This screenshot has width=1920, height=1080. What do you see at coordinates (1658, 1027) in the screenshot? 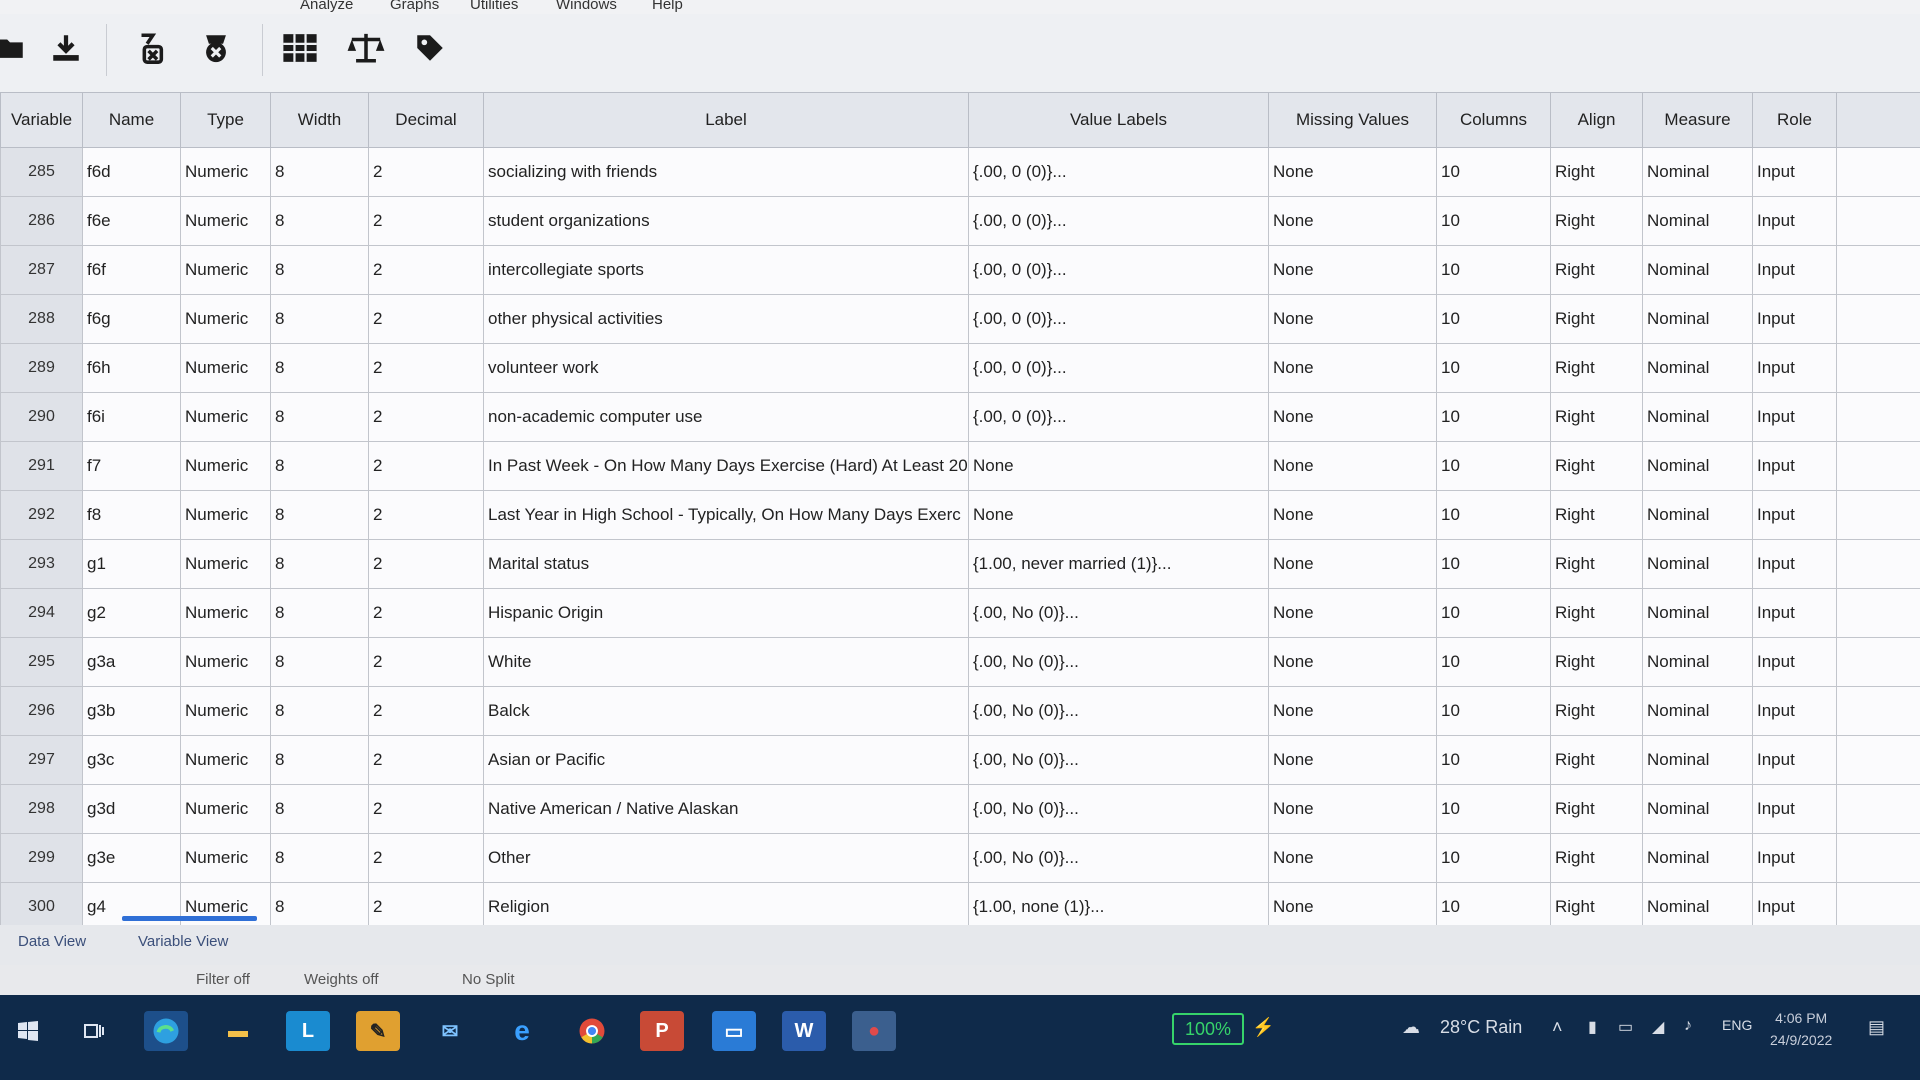
I see `wifi-icon: ◢` at bounding box center [1658, 1027].